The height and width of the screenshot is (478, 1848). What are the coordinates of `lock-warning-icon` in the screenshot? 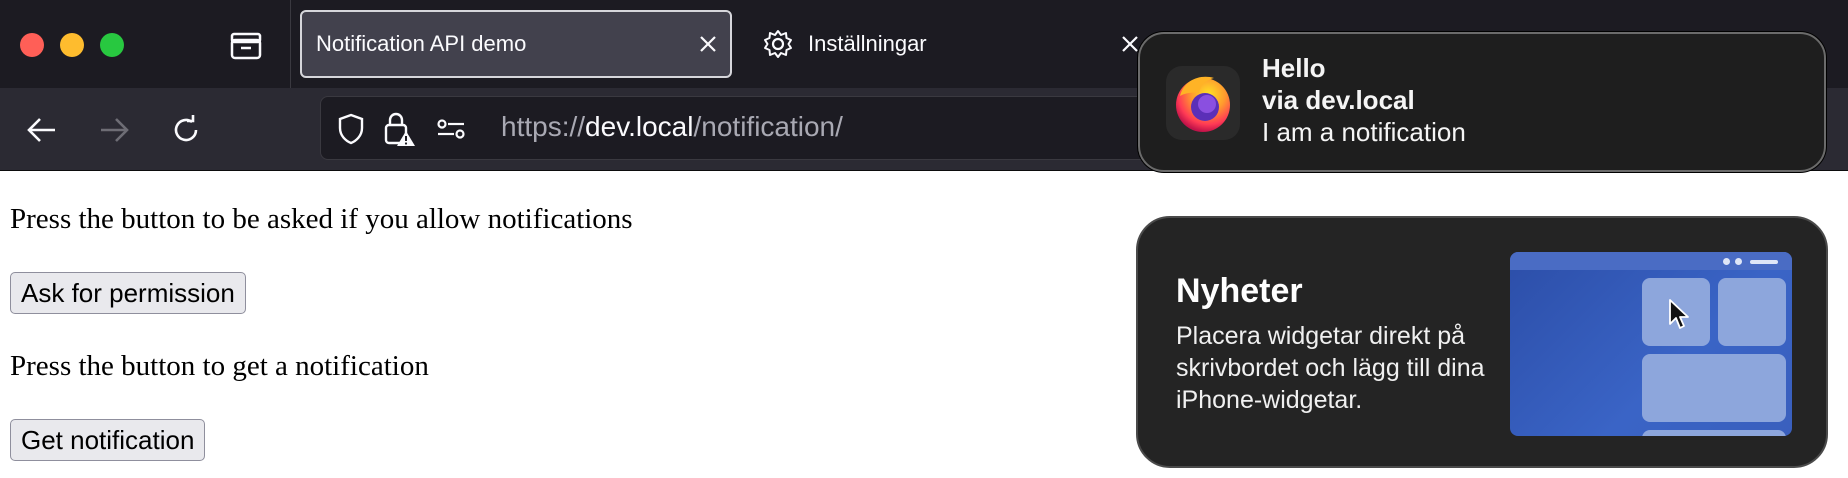 It's located at (399, 129).